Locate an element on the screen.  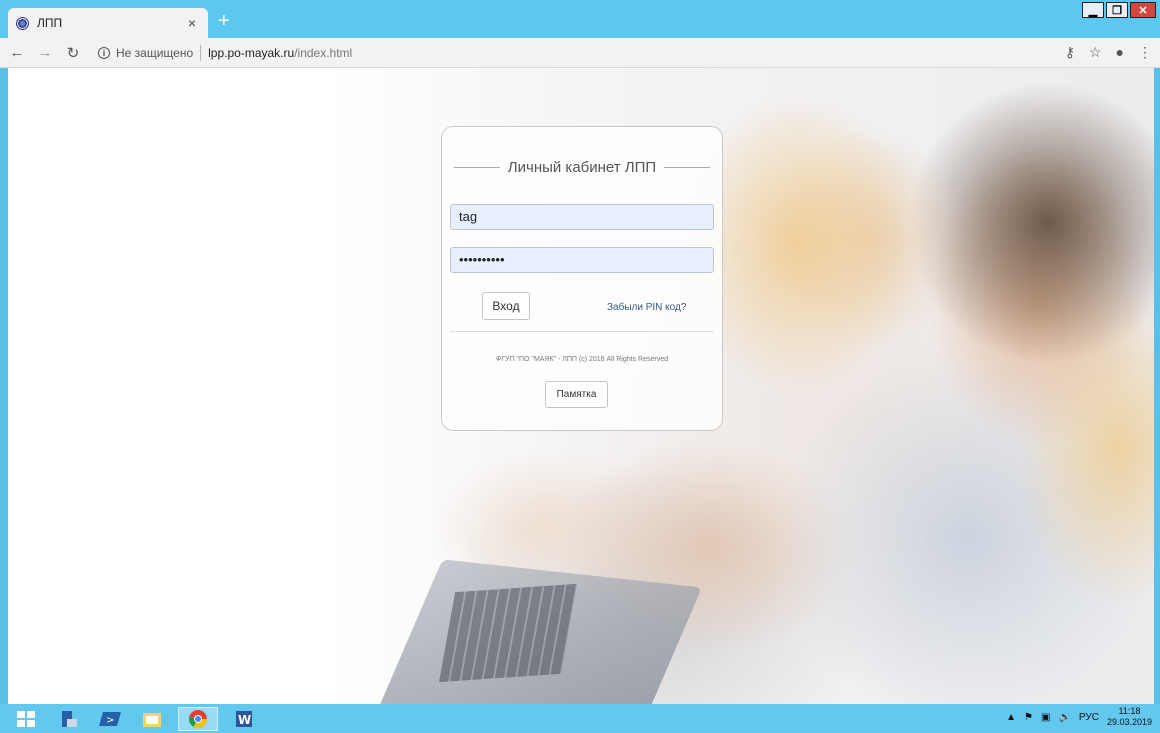
not-secure-label: Не защищено is located at coordinates (154, 53).